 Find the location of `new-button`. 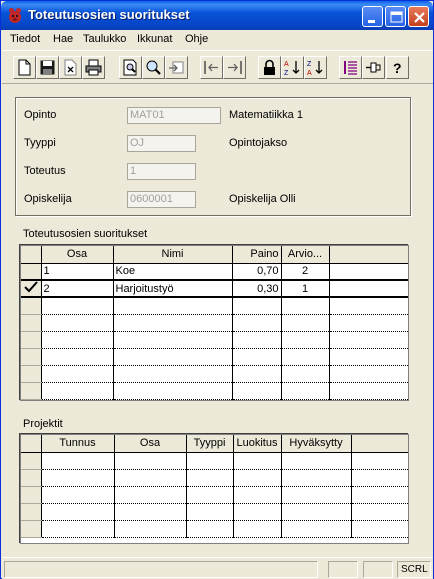

new-button is located at coordinates (24, 67).